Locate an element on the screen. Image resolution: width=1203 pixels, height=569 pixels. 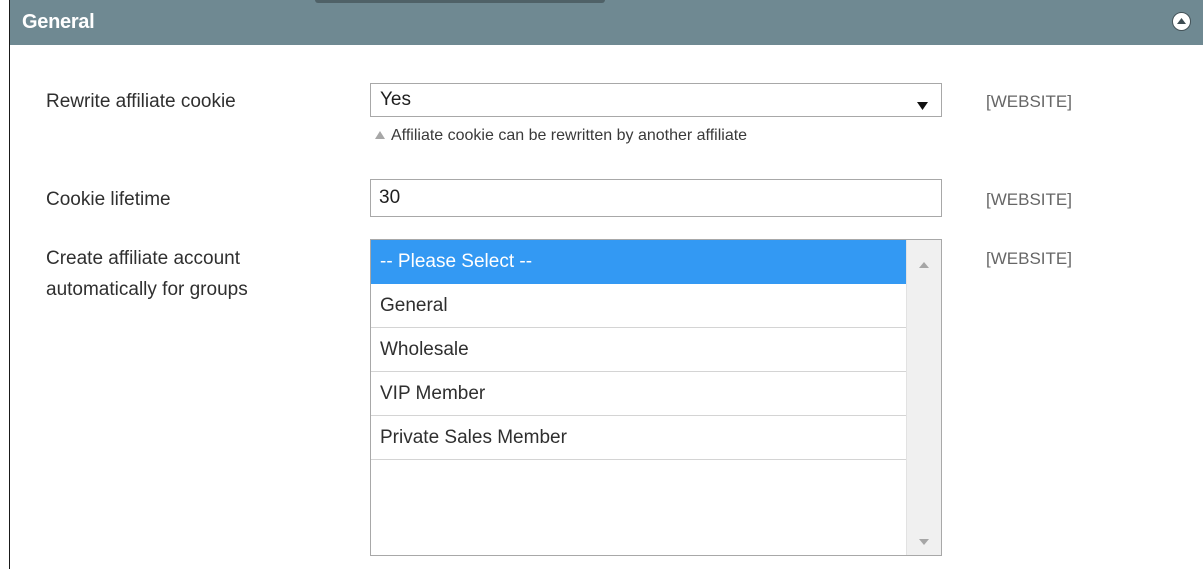
auto-groups-scope: [WEBSITE] is located at coordinates (1029, 258).